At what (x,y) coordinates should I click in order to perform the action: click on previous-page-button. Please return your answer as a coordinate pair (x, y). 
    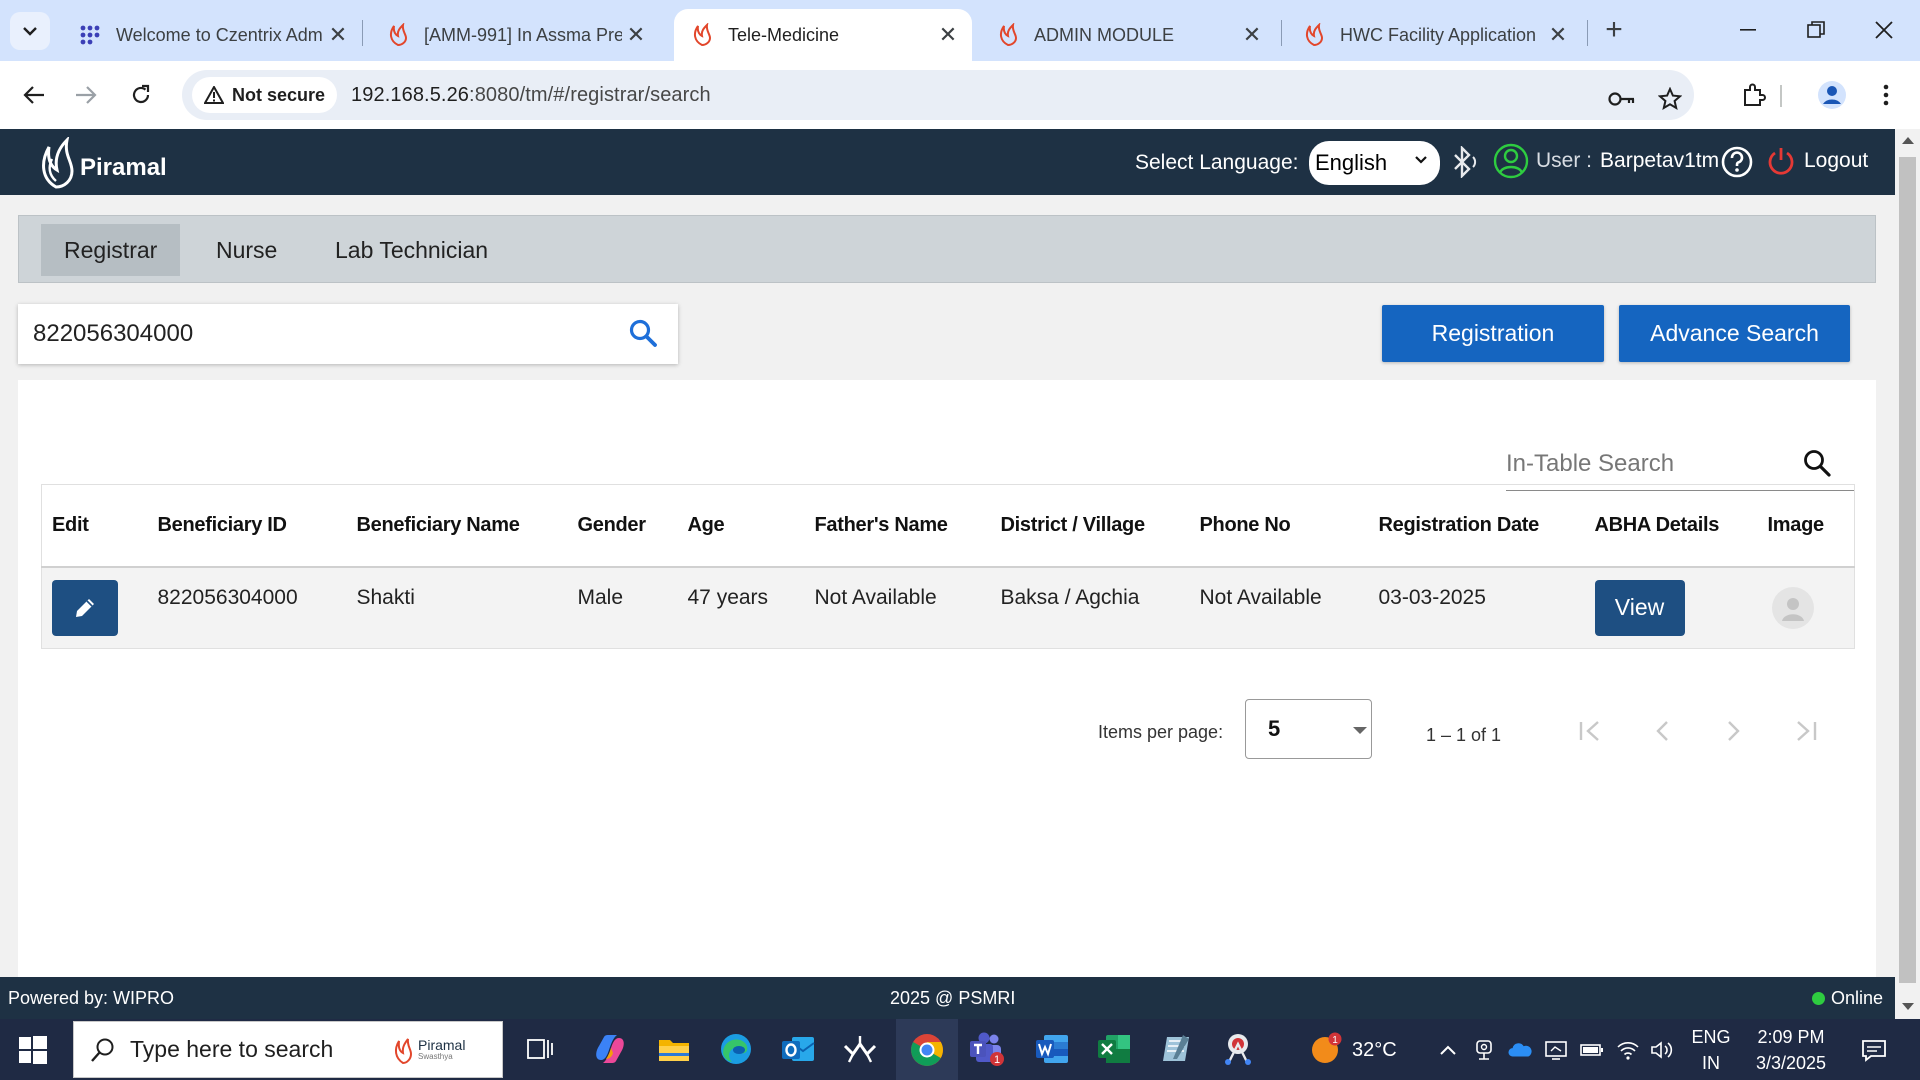
    Looking at the image, I should click on (1662, 731).